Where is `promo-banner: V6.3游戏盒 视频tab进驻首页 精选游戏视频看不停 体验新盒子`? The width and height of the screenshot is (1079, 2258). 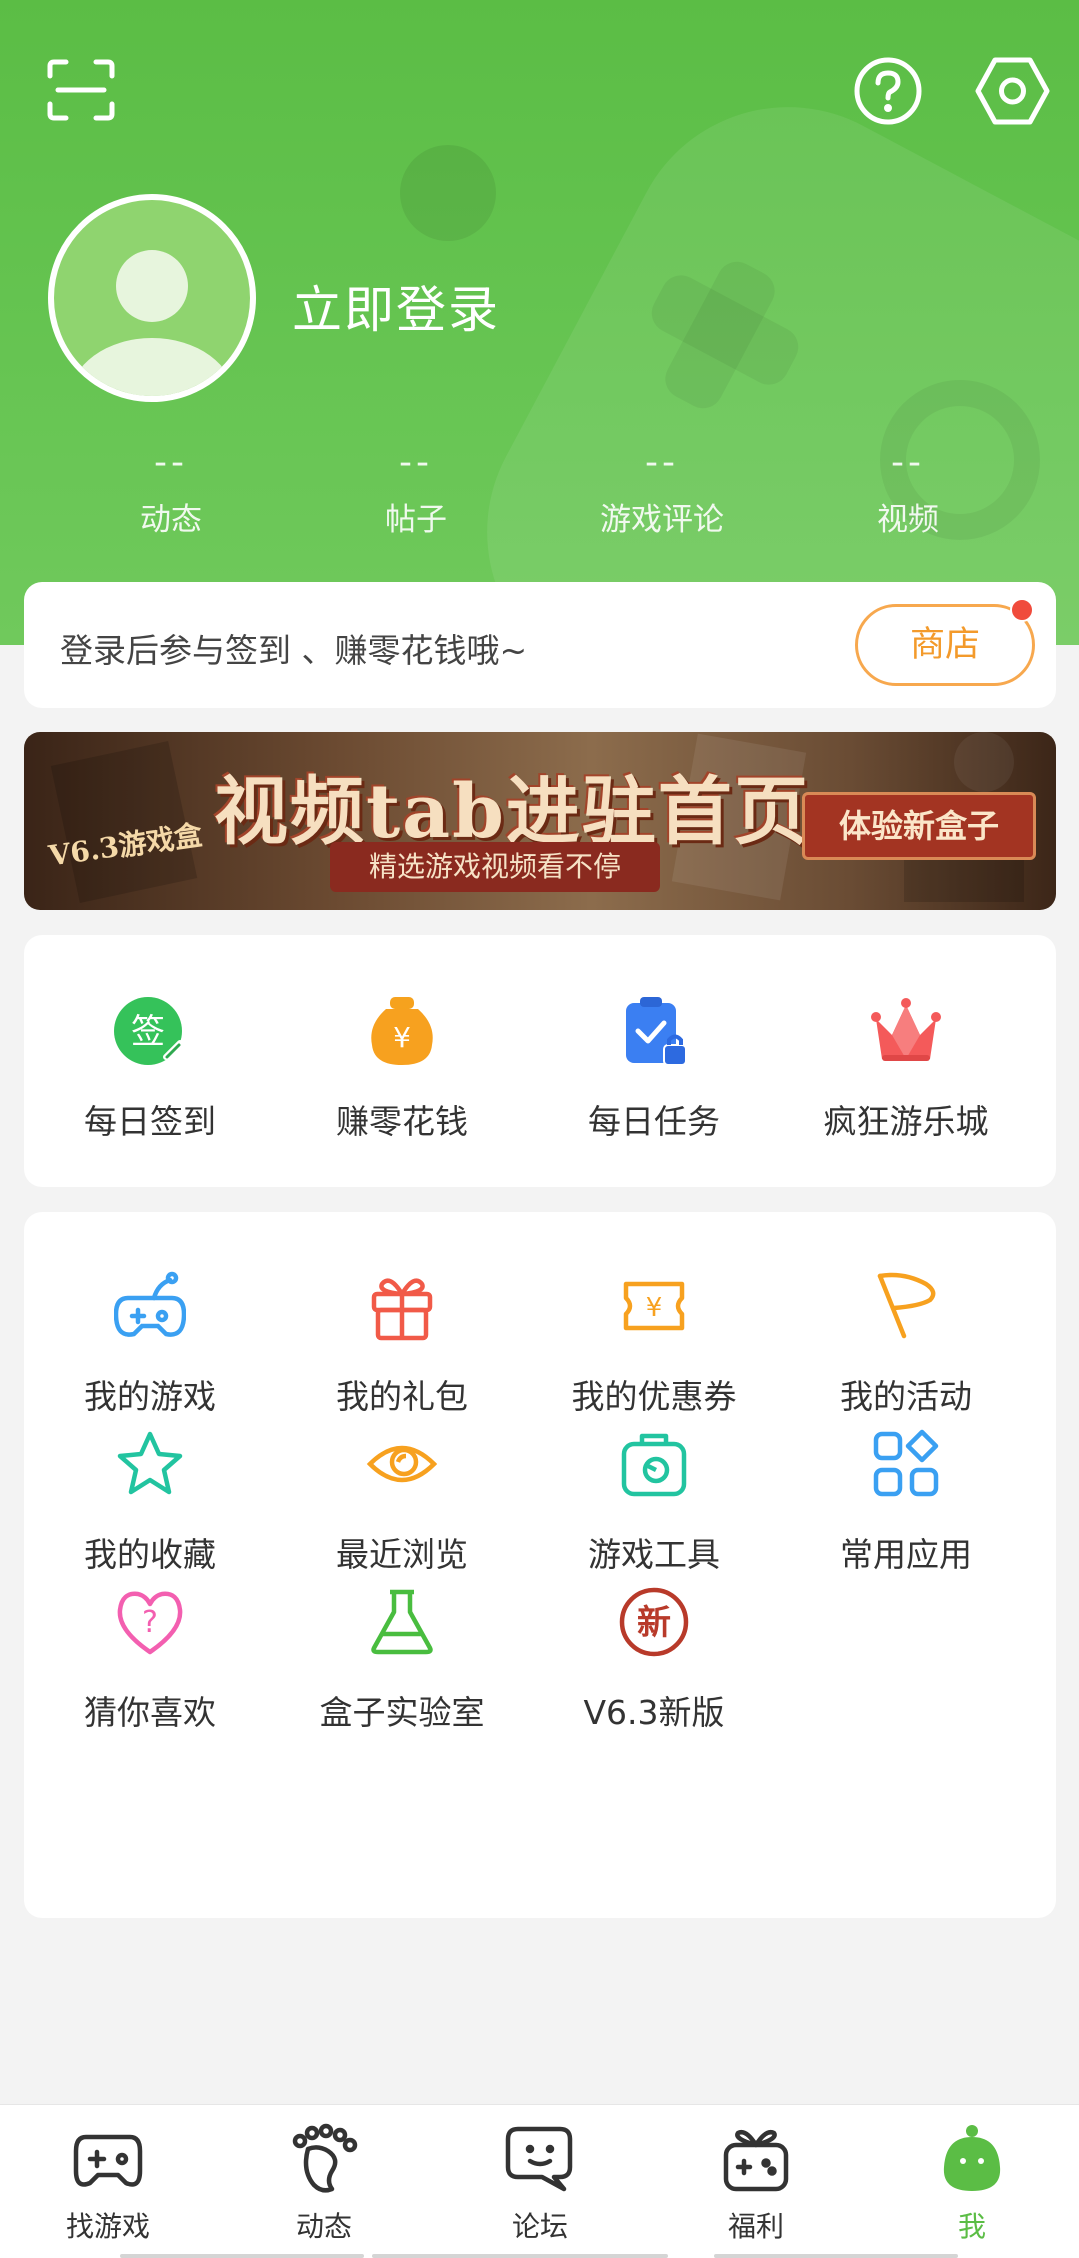
promo-banner: V6.3游戏盒 视频tab进驻首页 精选游戏视频看不停 体验新盒子 is located at coordinates (540, 821).